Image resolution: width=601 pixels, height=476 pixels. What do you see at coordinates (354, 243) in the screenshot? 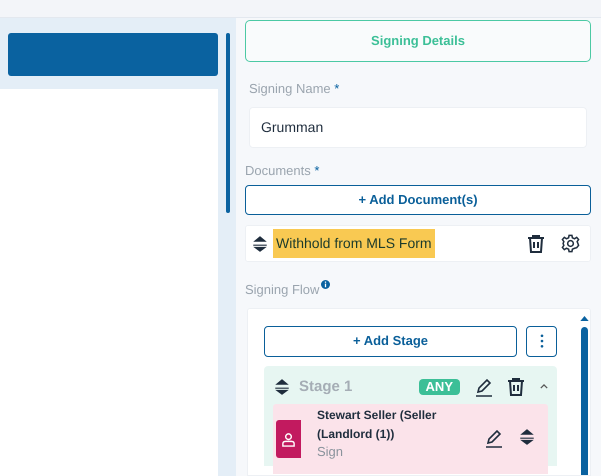
I see `document-name: Withhold from MLS Form` at bounding box center [354, 243].